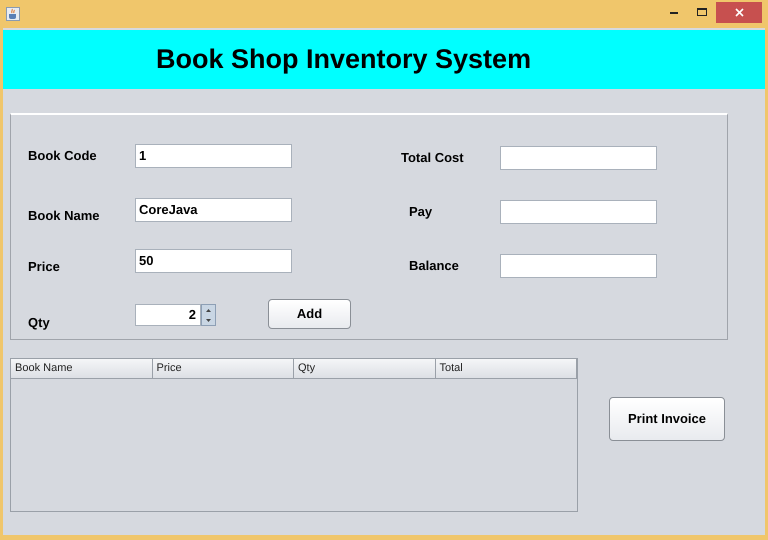 This screenshot has width=768, height=540. I want to click on column-header: Book Name, so click(81, 368).